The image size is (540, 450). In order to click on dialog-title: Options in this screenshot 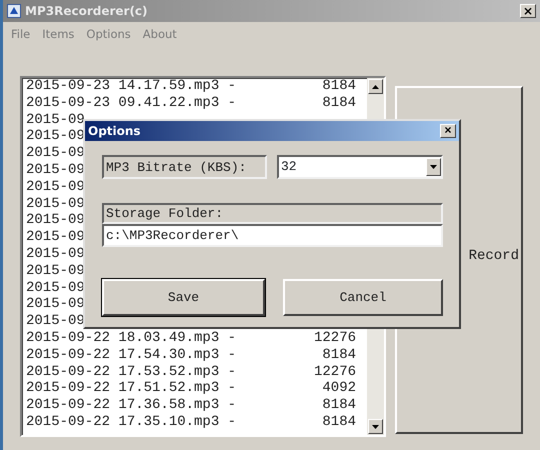, I will do `click(114, 131)`.